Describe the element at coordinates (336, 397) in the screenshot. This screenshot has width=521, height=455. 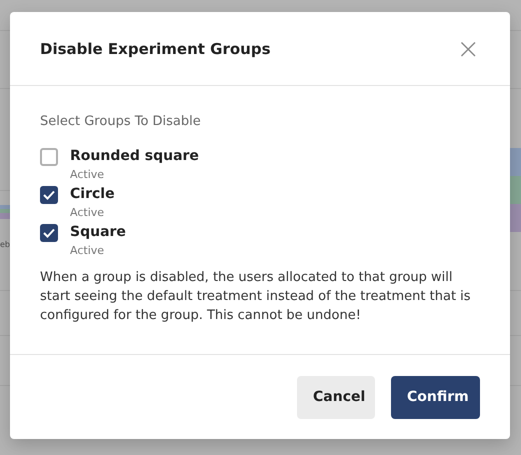
I see `cancel-button: Cancel` at that location.